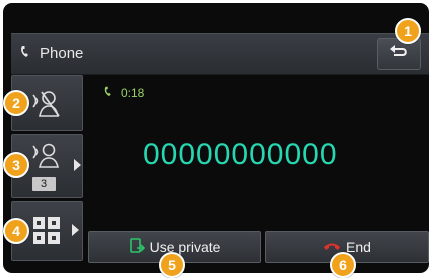 The height and width of the screenshot is (278, 434). Describe the element at coordinates (16, 165) in the screenshot. I see `callout-marker-3: 3` at that location.